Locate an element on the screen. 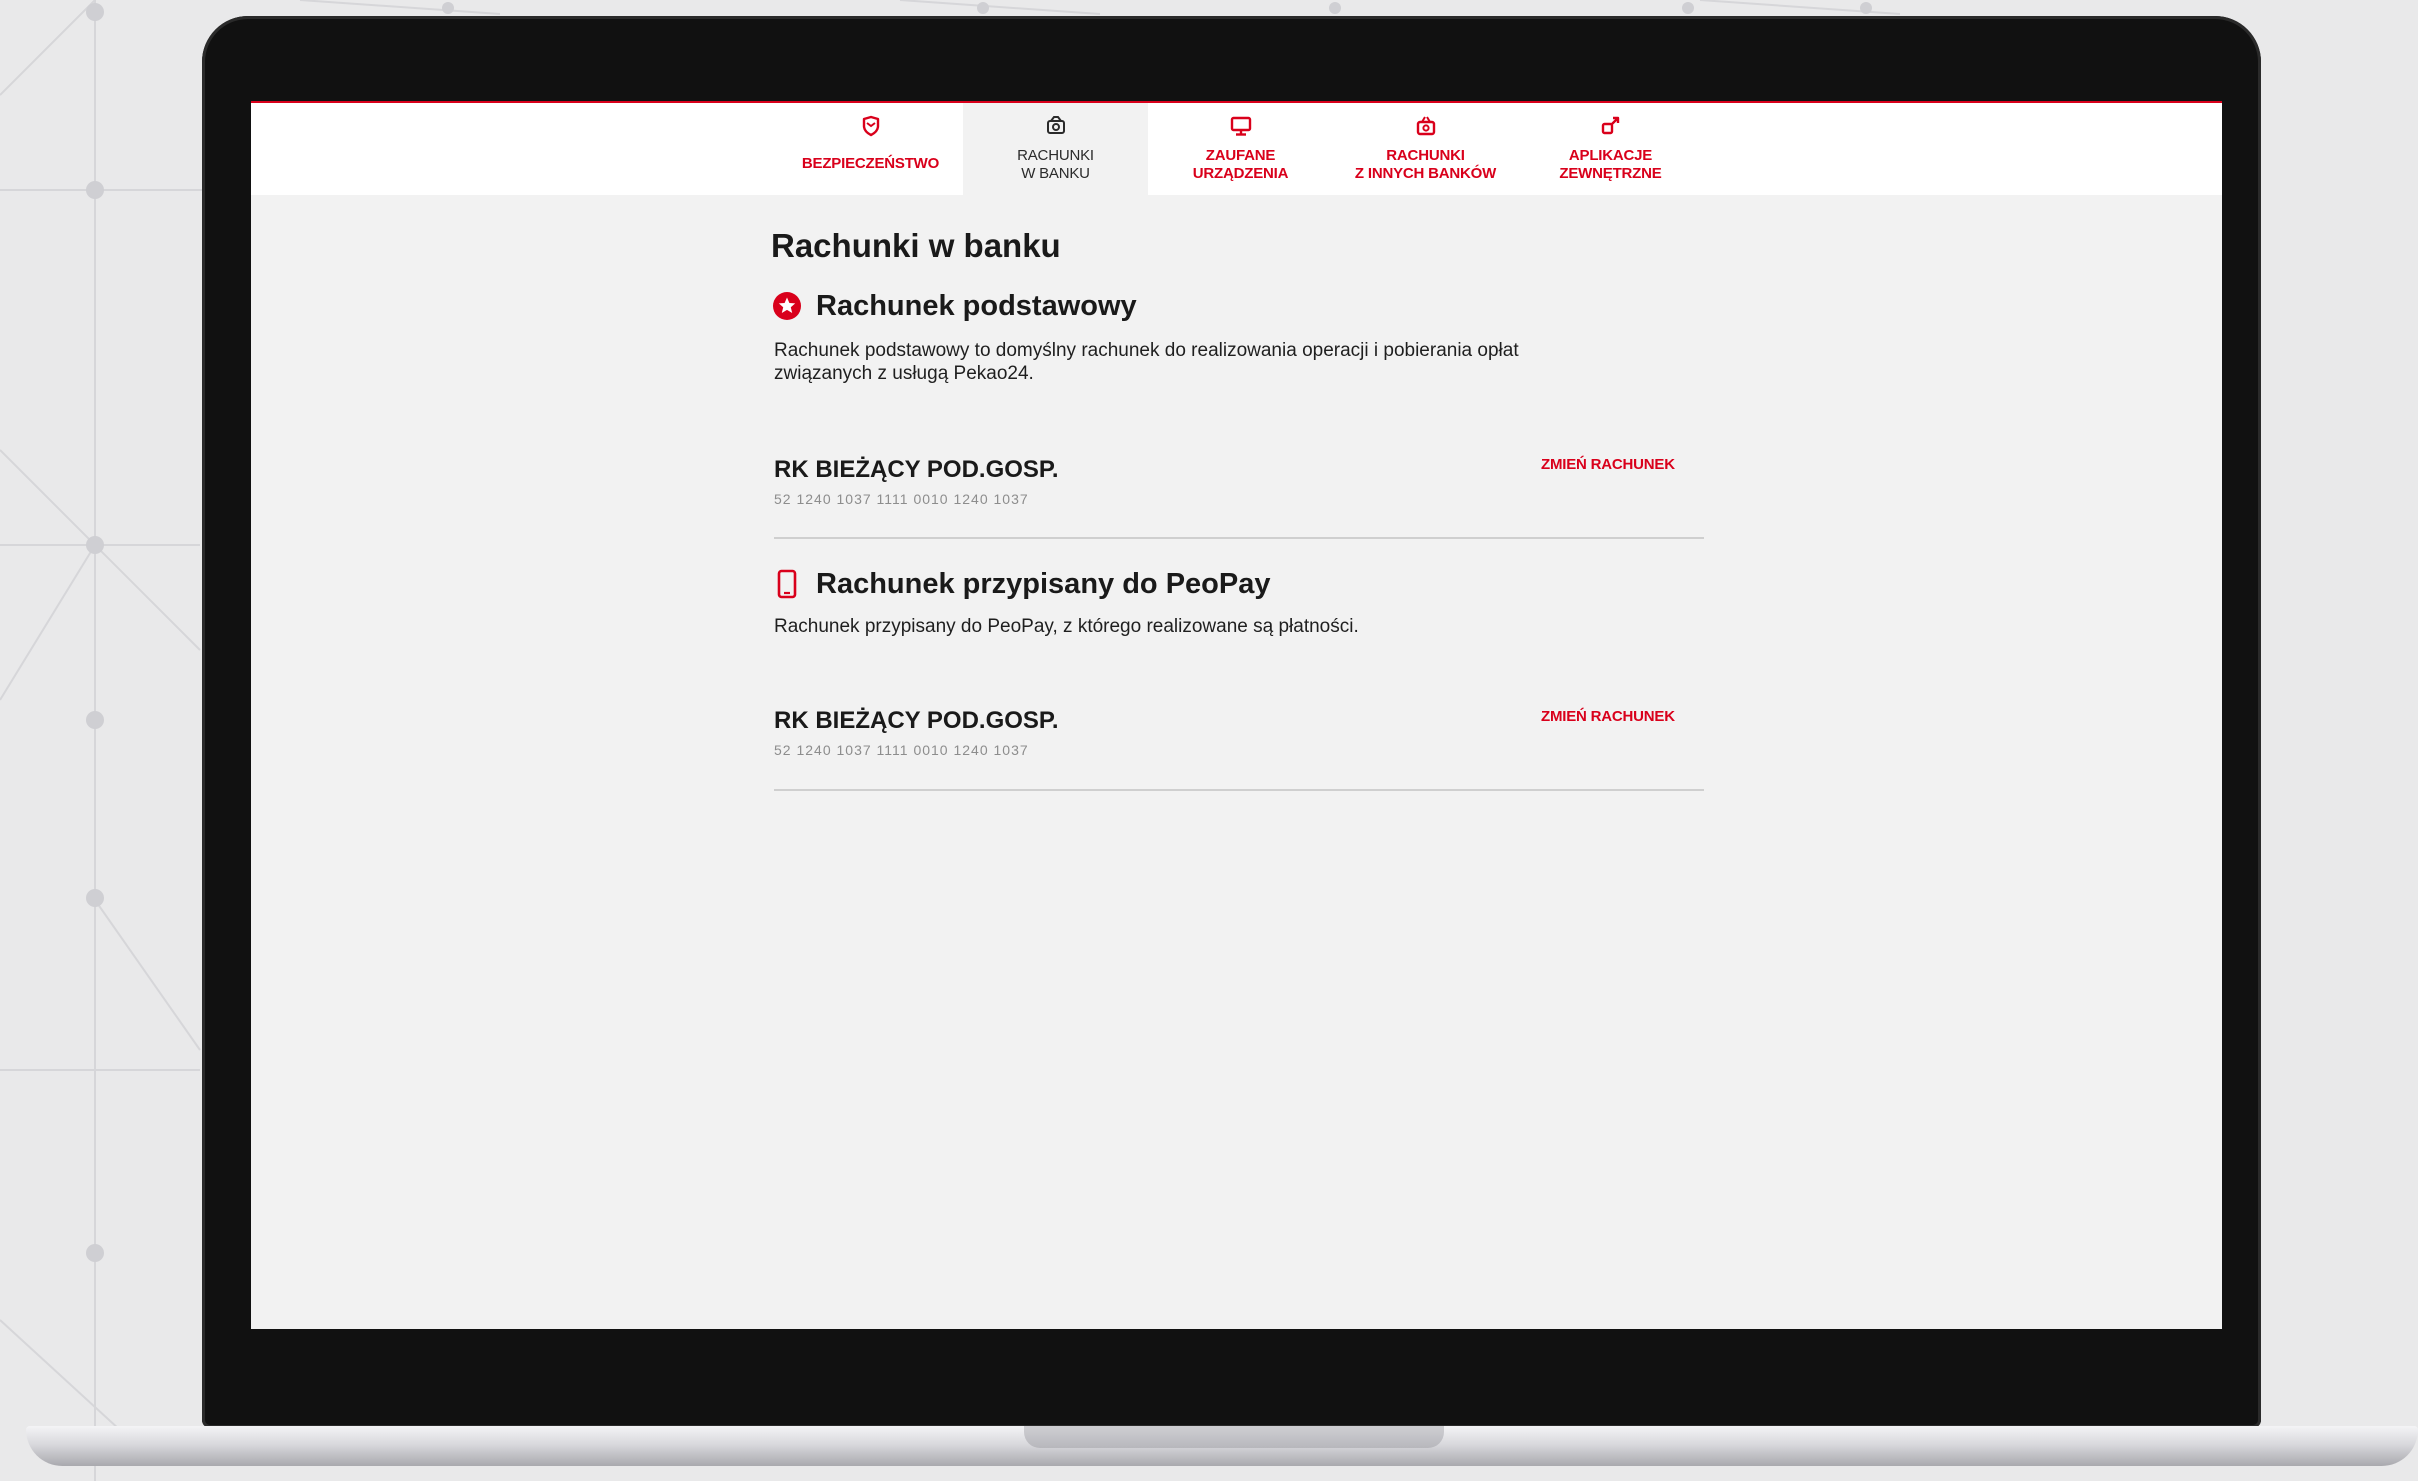 The width and height of the screenshot is (2418, 1481). star-badge-icon is located at coordinates (787, 306).